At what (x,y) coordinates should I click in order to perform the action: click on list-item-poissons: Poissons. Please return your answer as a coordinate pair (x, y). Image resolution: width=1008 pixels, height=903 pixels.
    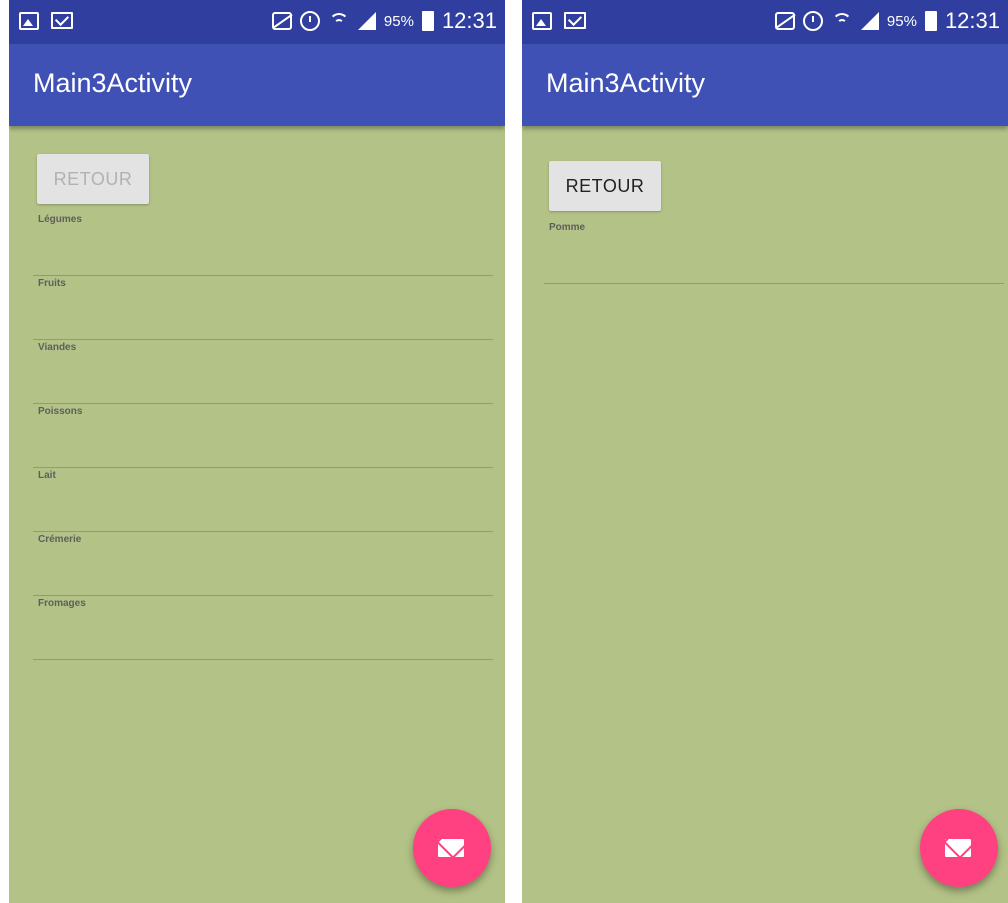
    Looking at the image, I should click on (263, 436).